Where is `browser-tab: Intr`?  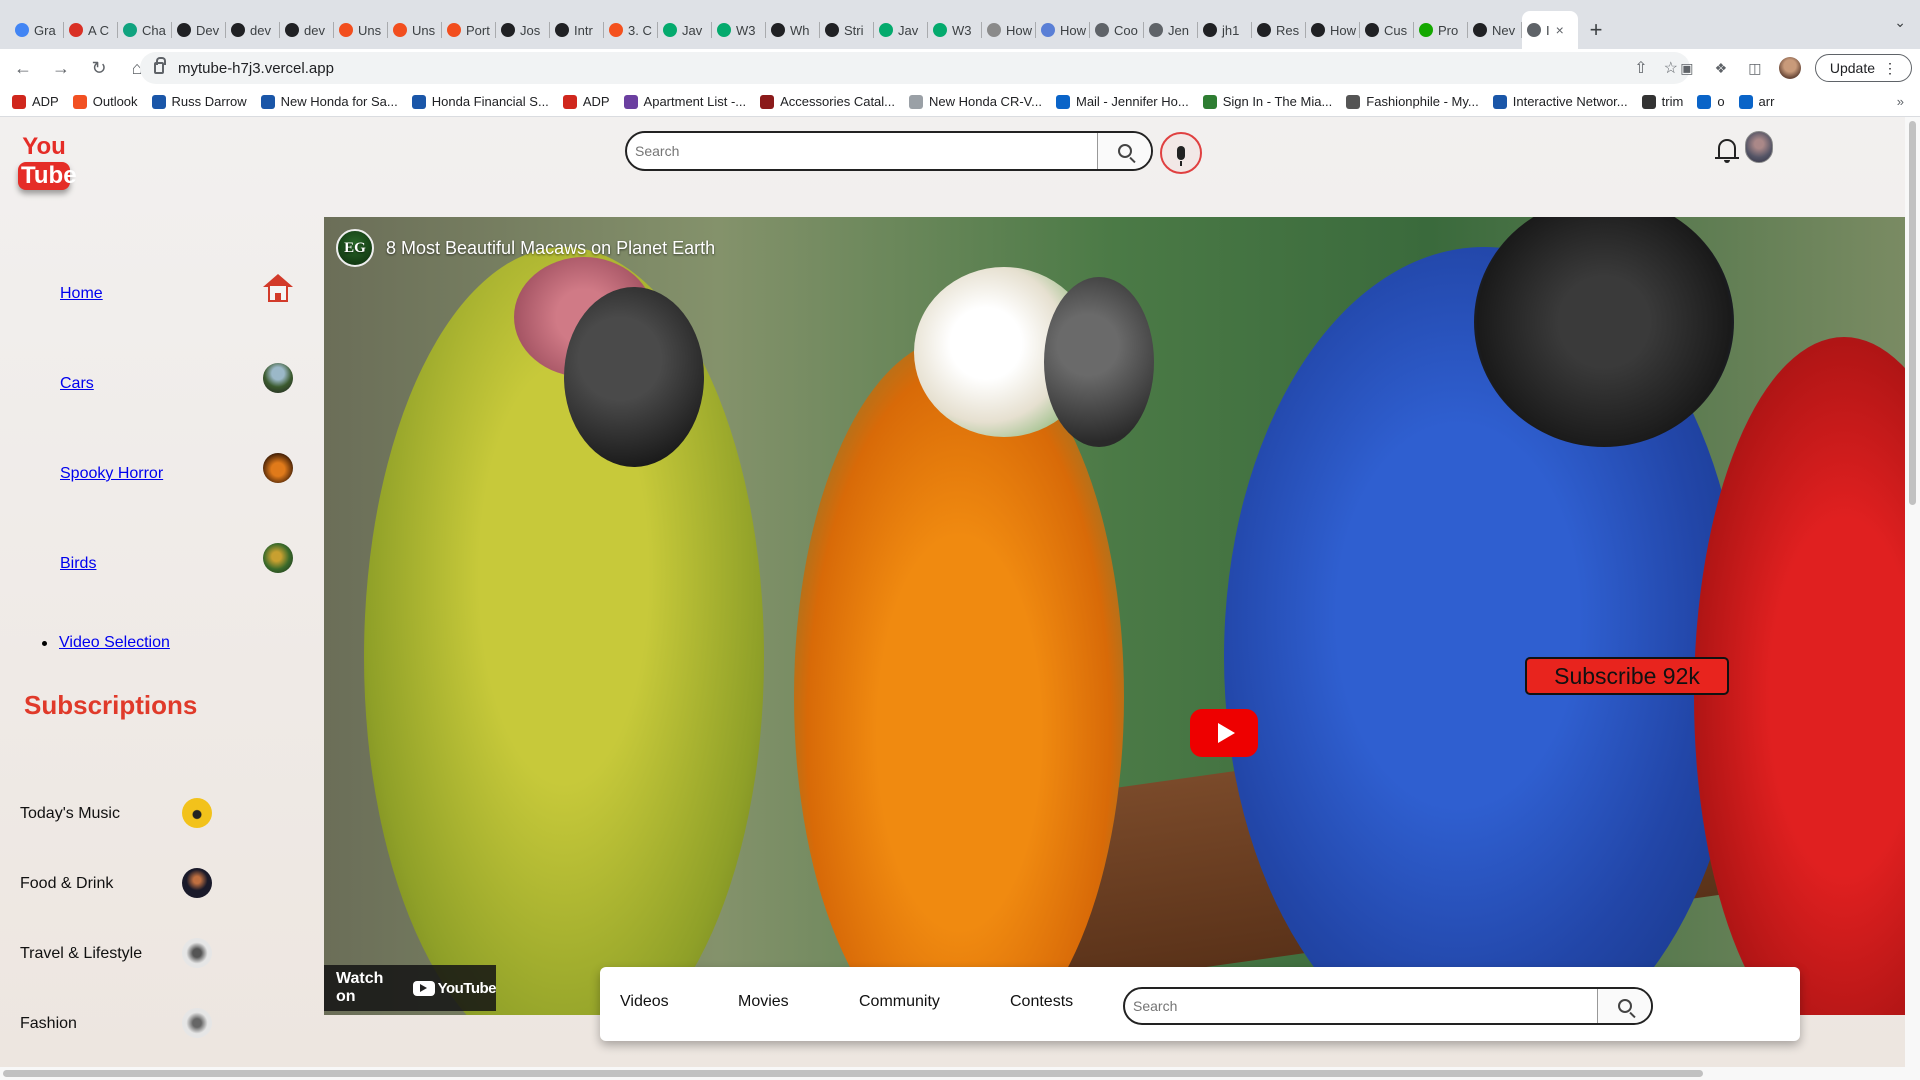
browser-tab: Intr is located at coordinates (577, 30).